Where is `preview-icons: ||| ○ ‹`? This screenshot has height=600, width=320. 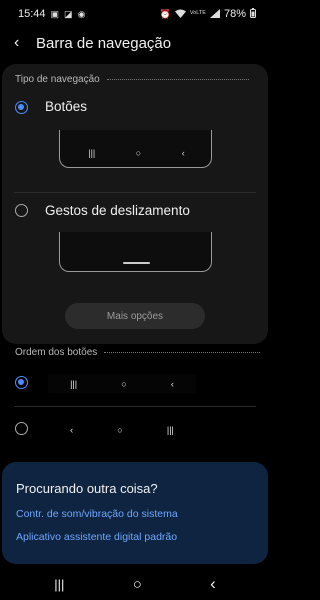
preview-icons: ||| ○ ‹ is located at coordinates (136, 153).